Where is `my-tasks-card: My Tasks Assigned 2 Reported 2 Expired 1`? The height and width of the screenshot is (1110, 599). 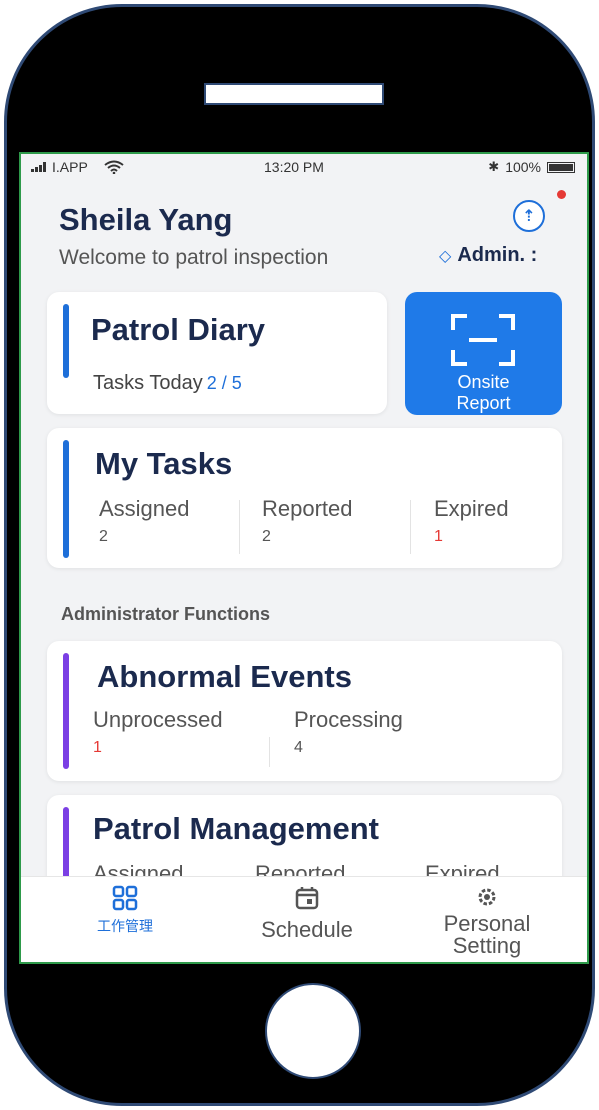
my-tasks-card: My Tasks Assigned 2 Reported 2 Expired 1 is located at coordinates (304, 498).